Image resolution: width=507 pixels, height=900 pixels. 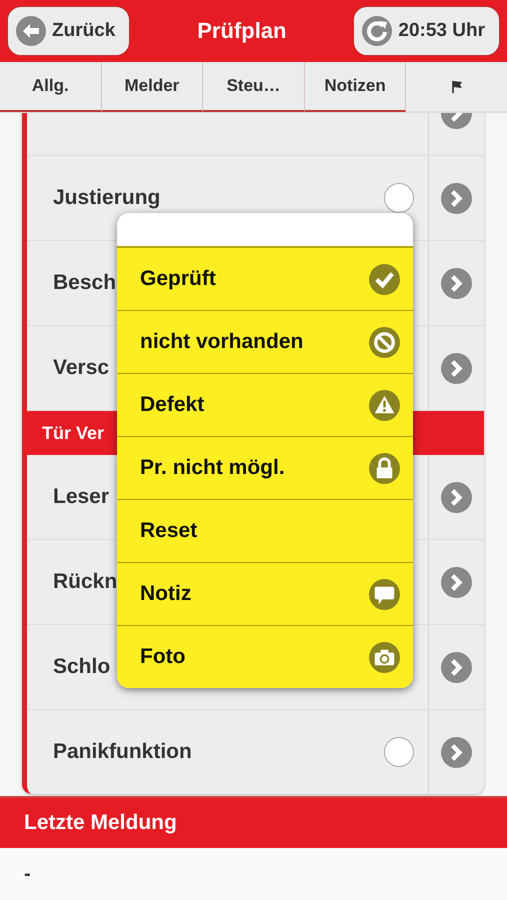 What do you see at coordinates (265, 342) in the screenshot?
I see `menu-item: nicht vorhanden` at bounding box center [265, 342].